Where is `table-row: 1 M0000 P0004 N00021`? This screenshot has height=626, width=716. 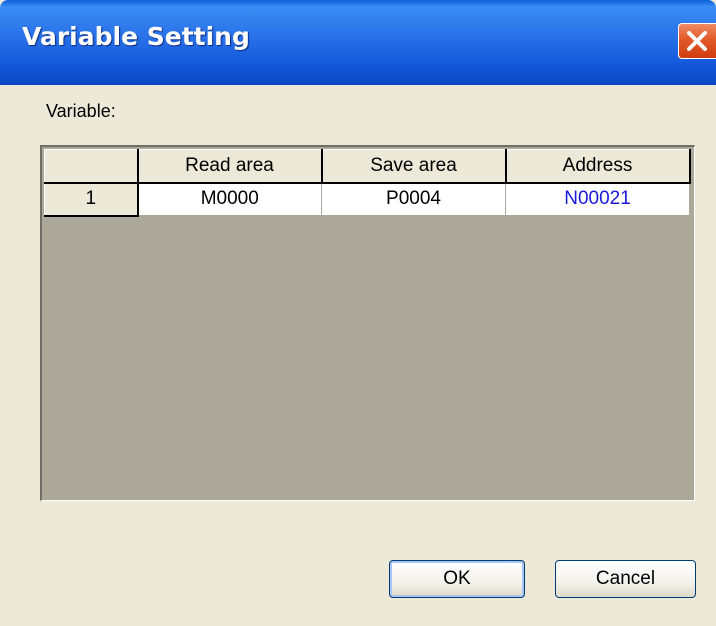 table-row: 1 M0000 P0004 N00021 is located at coordinates (367, 199).